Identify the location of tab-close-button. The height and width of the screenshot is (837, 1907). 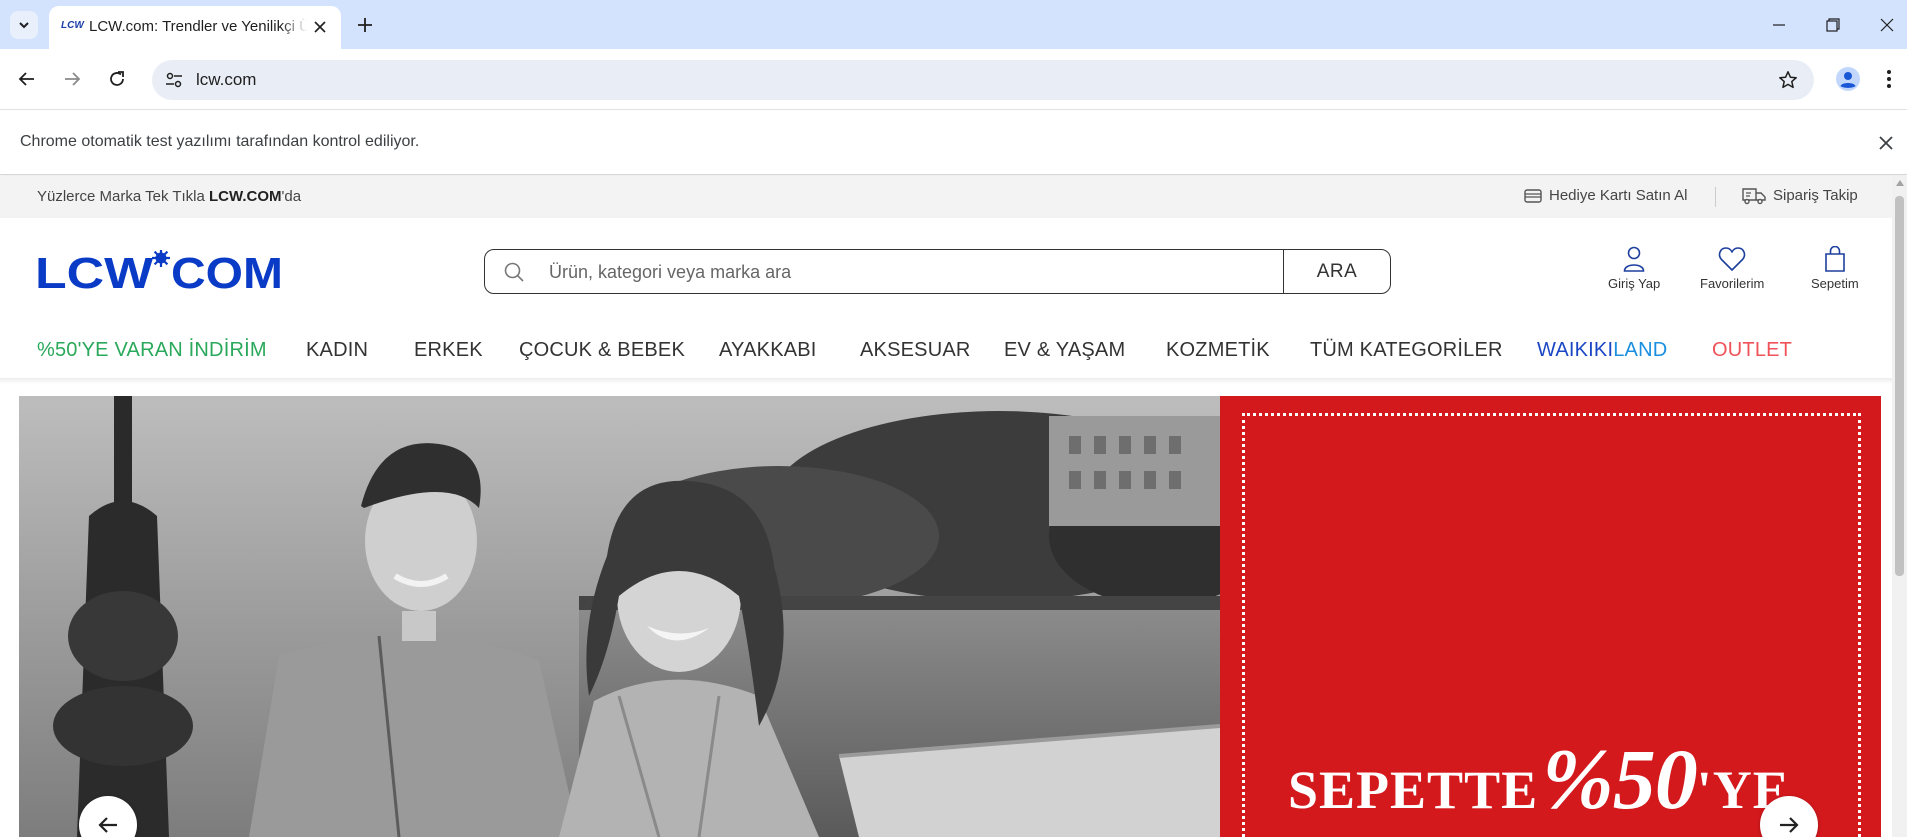
(320, 27).